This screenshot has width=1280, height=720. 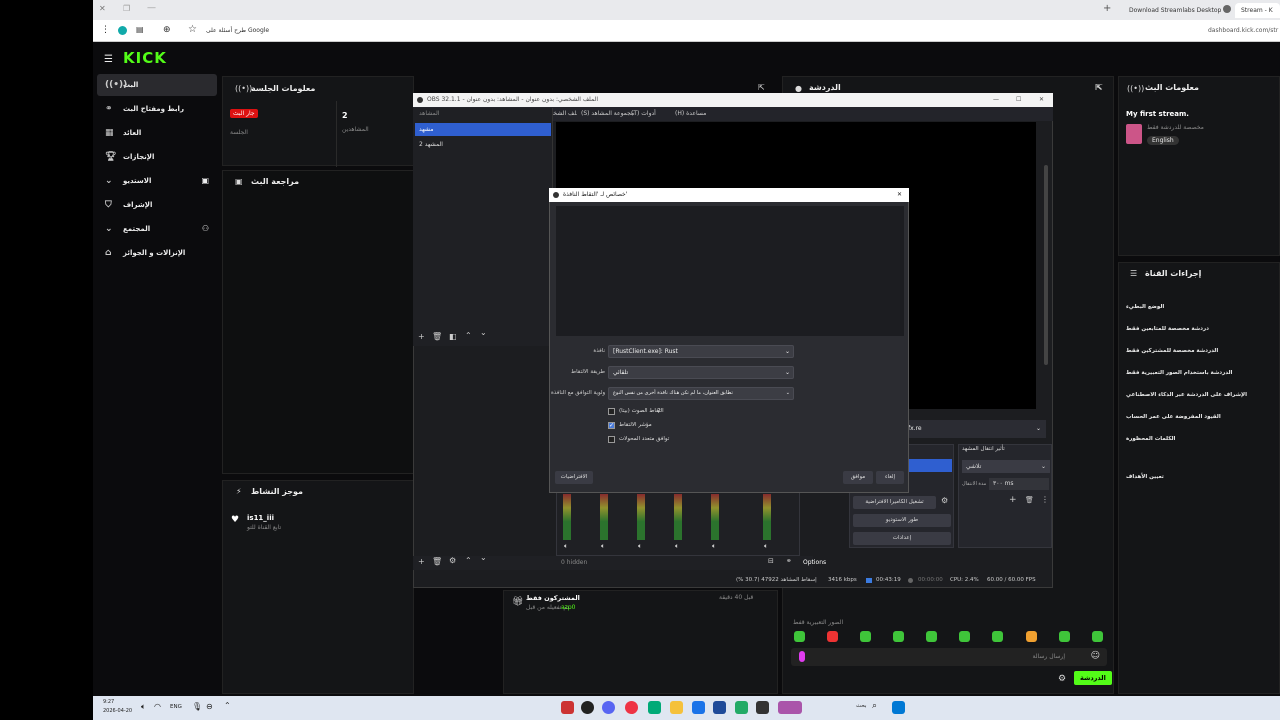 I want to click on new-tab-icon: +, so click(x=1107, y=8).